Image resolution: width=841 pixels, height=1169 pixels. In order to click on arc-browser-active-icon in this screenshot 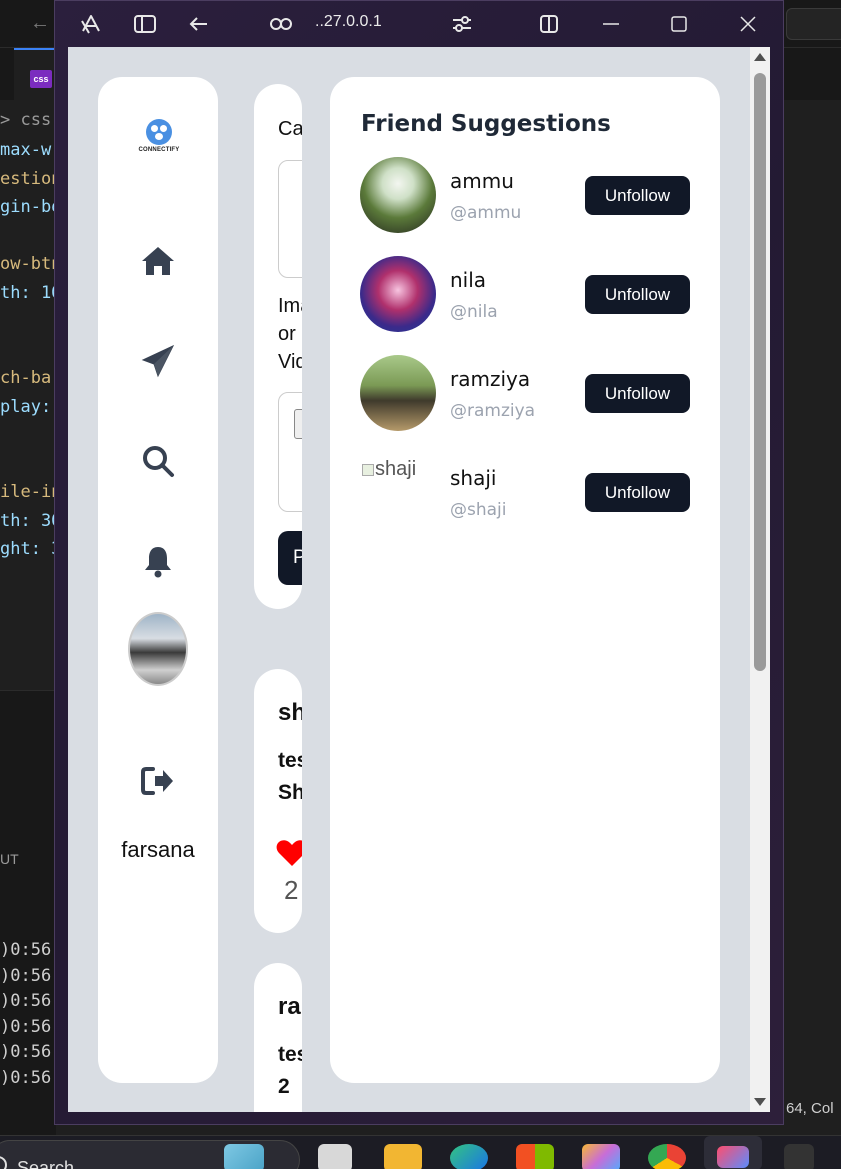, I will do `click(733, 1152)`.